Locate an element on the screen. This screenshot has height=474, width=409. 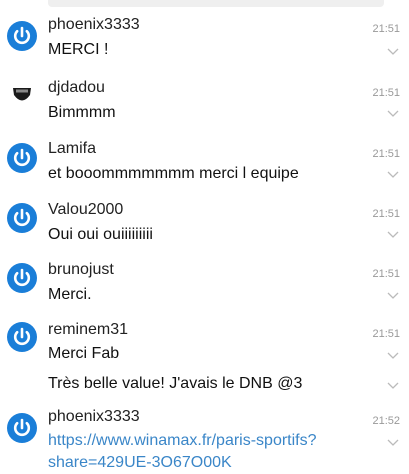
top-input-edge is located at coordinates (216, 3).